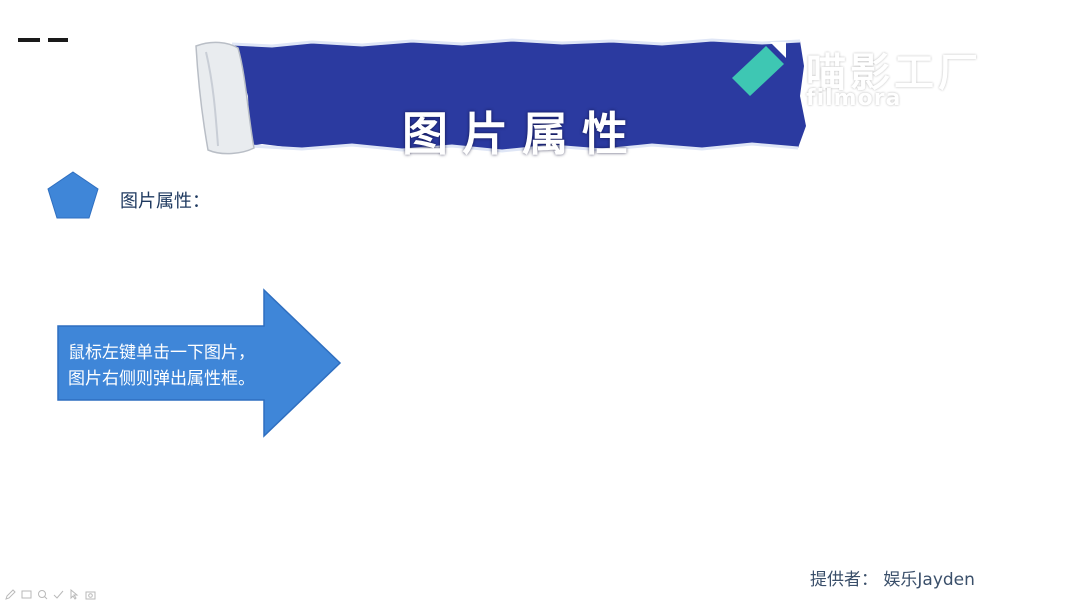 The image size is (1080, 608). Describe the element at coordinates (165, 201) in the screenshot. I see `bullet-label: 图片属性：` at that location.